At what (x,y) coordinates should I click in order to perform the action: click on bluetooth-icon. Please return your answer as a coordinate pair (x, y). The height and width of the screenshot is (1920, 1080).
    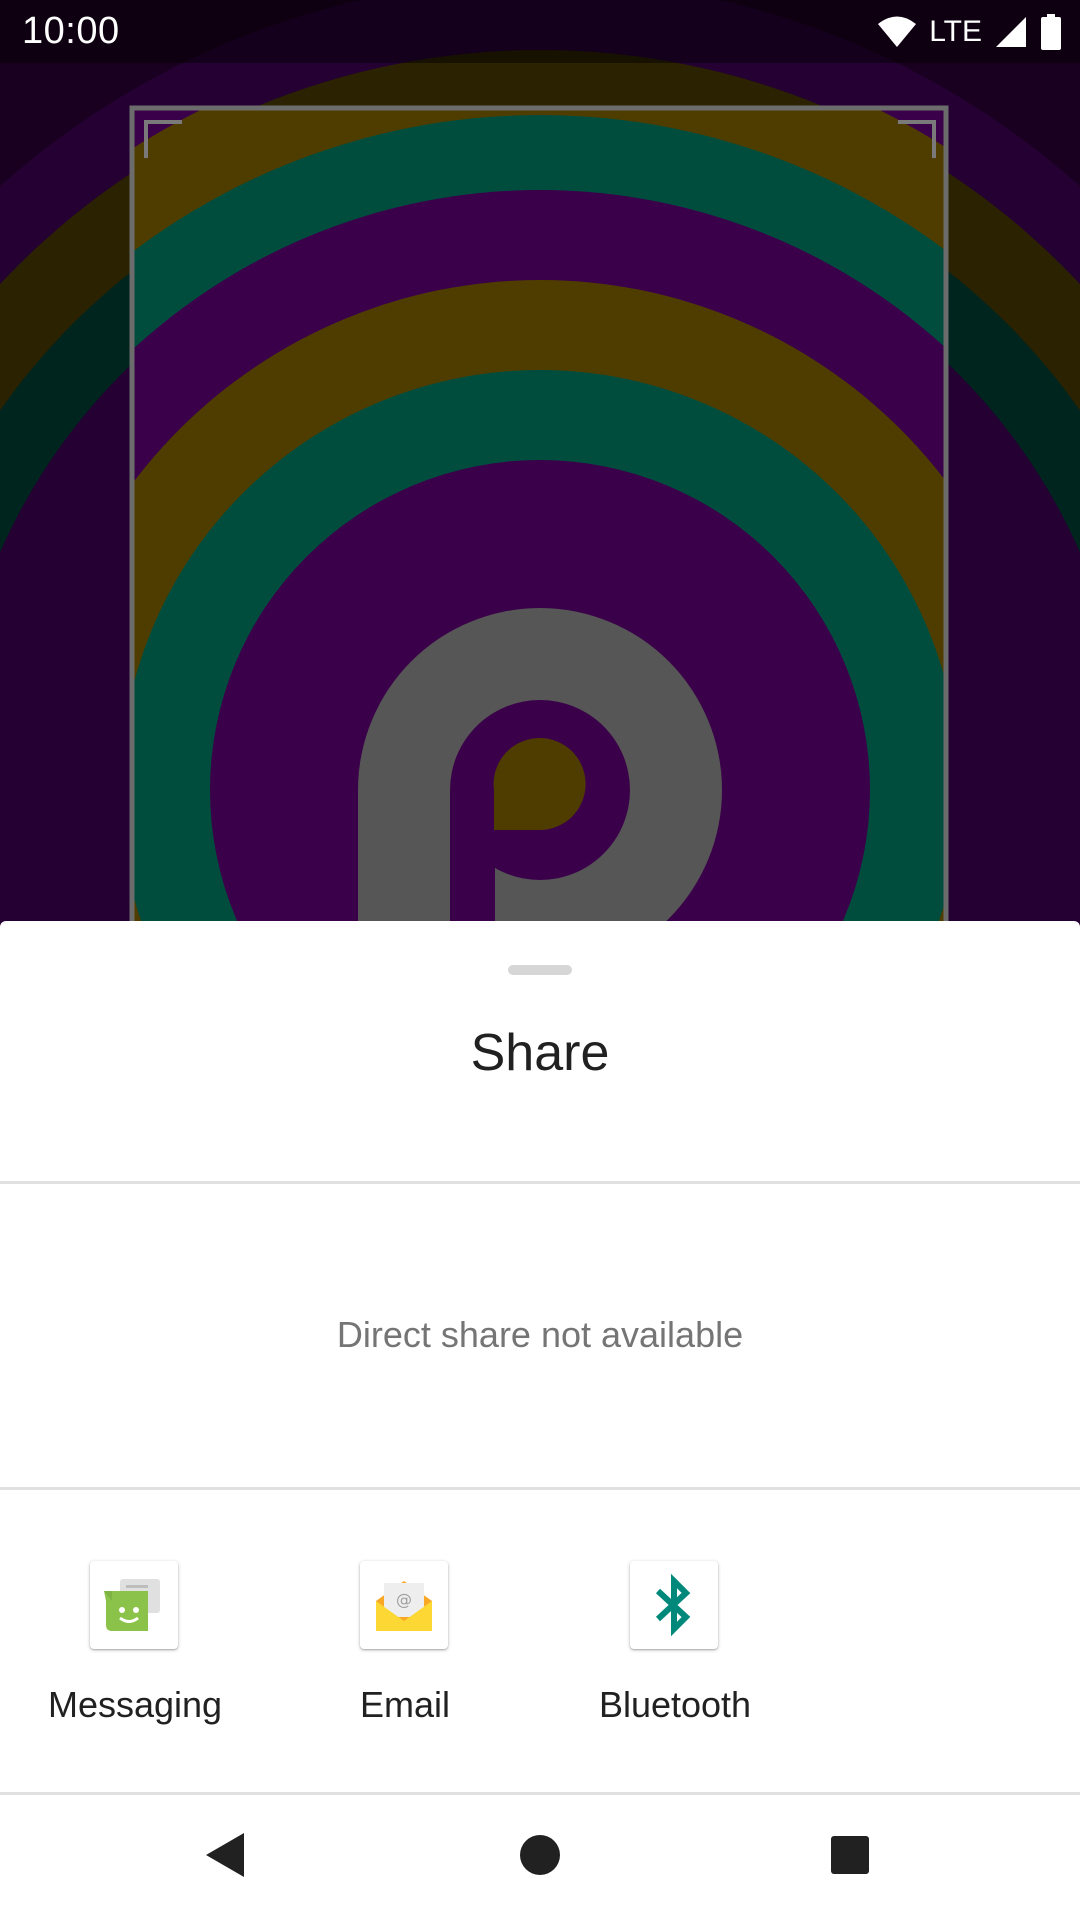
    Looking at the image, I should click on (674, 1605).